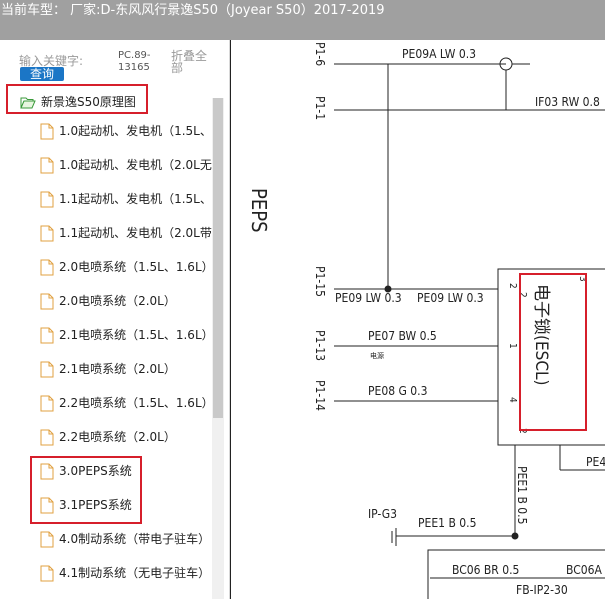 This screenshot has width=605, height=599. What do you see at coordinates (320, 395) in the screenshot?
I see `pin-label: P1-14` at bounding box center [320, 395].